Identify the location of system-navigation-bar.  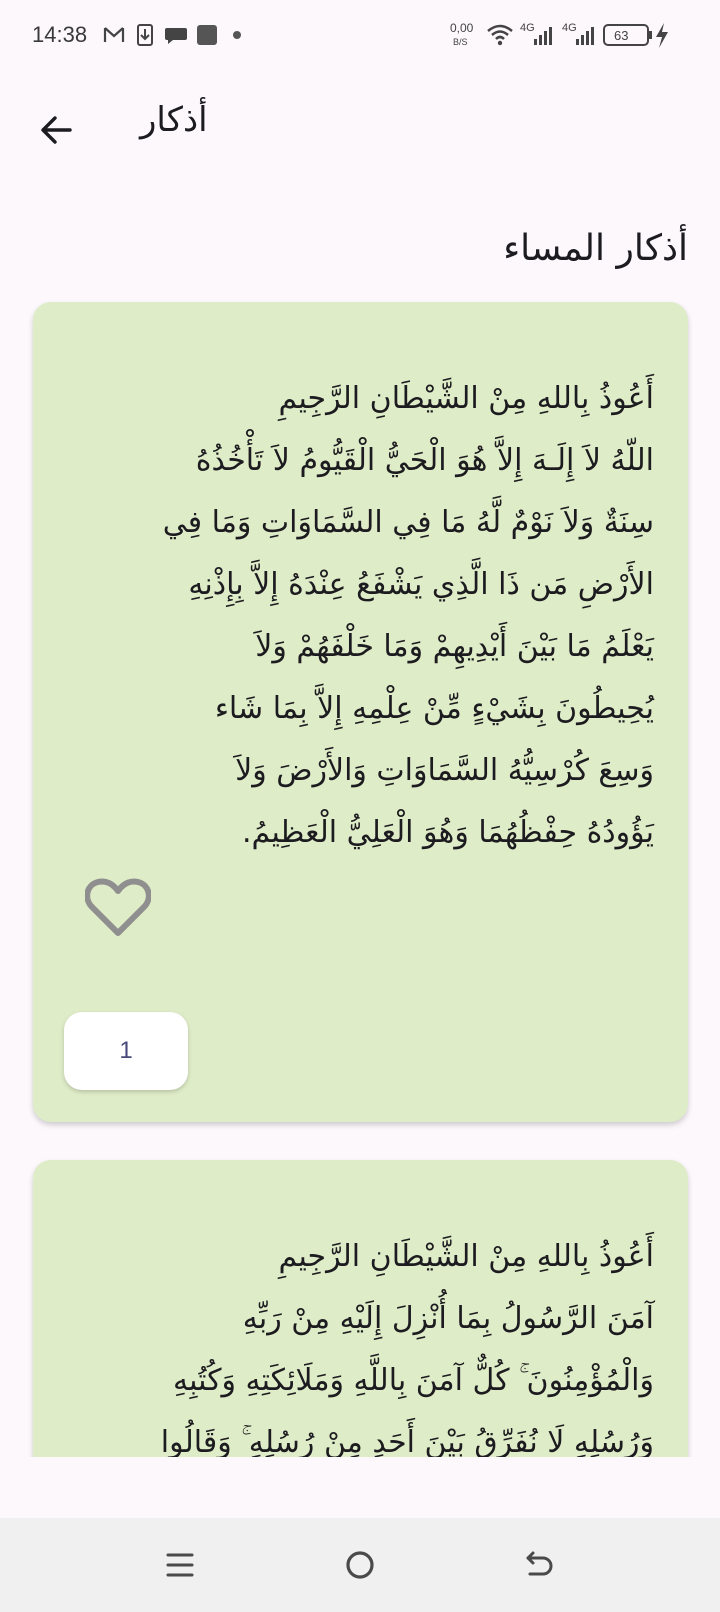
(360, 1565).